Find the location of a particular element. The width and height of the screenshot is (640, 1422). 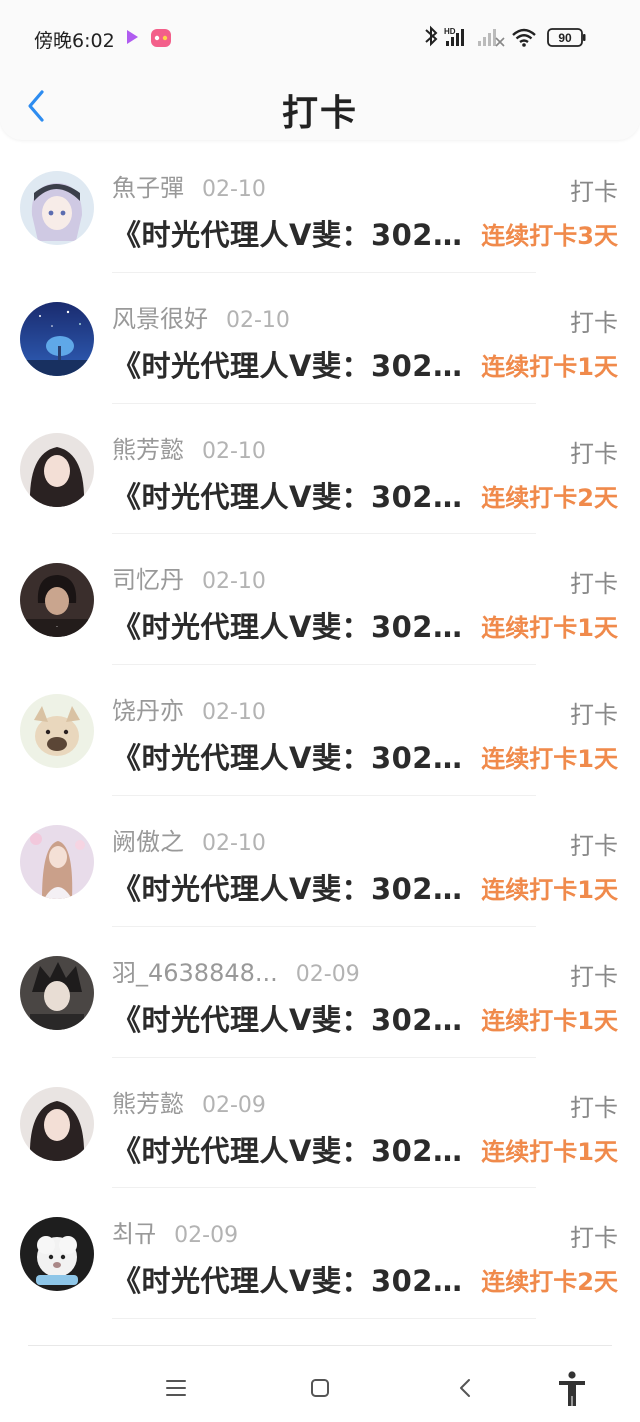

status-time: 傍晚6:02 is located at coordinates (74, 41).